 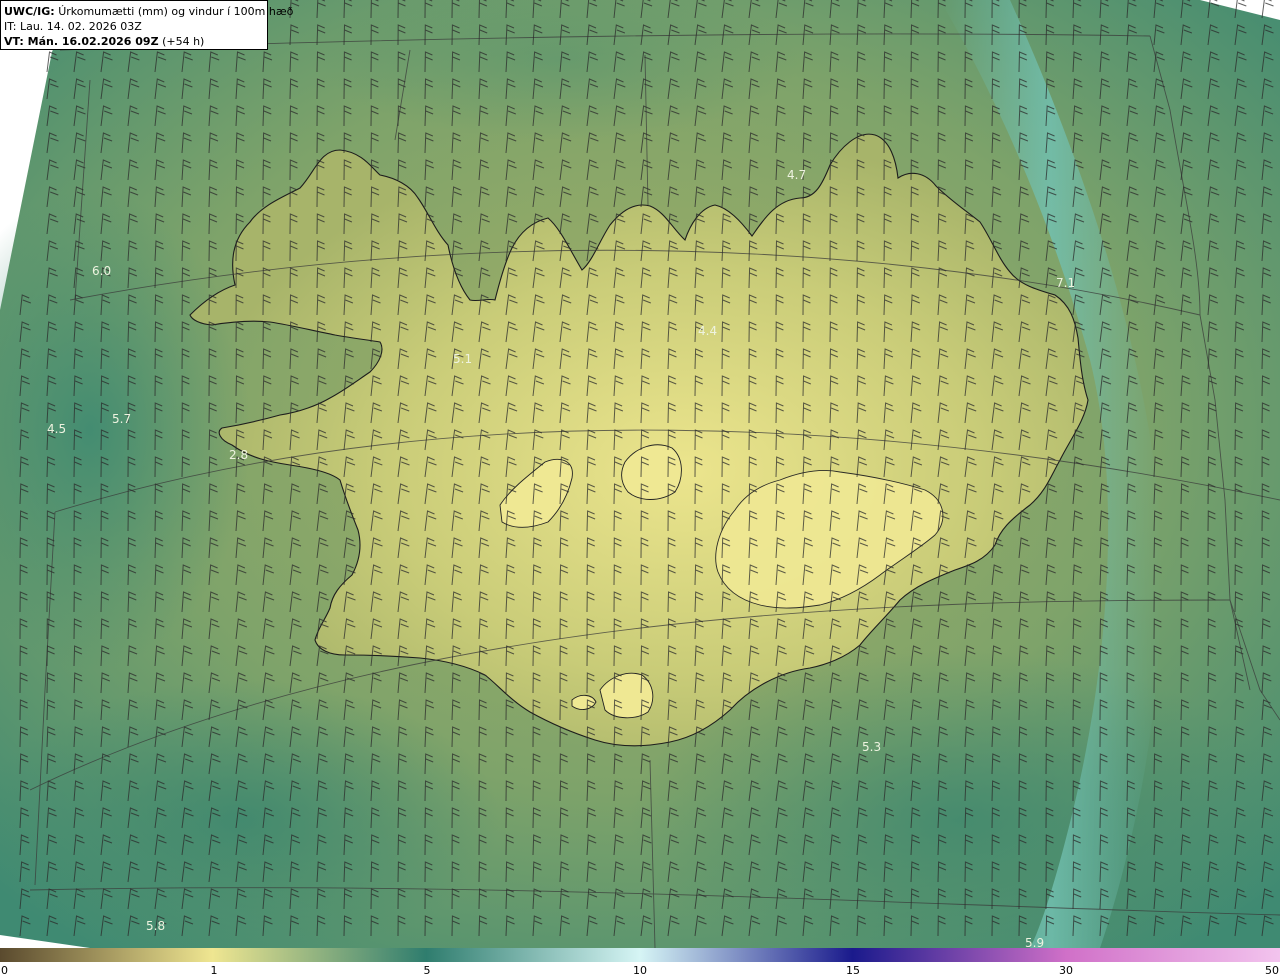 What do you see at coordinates (214, 970) in the screenshot?
I see `colorbar-tick-1: 1` at bounding box center [214, 970].